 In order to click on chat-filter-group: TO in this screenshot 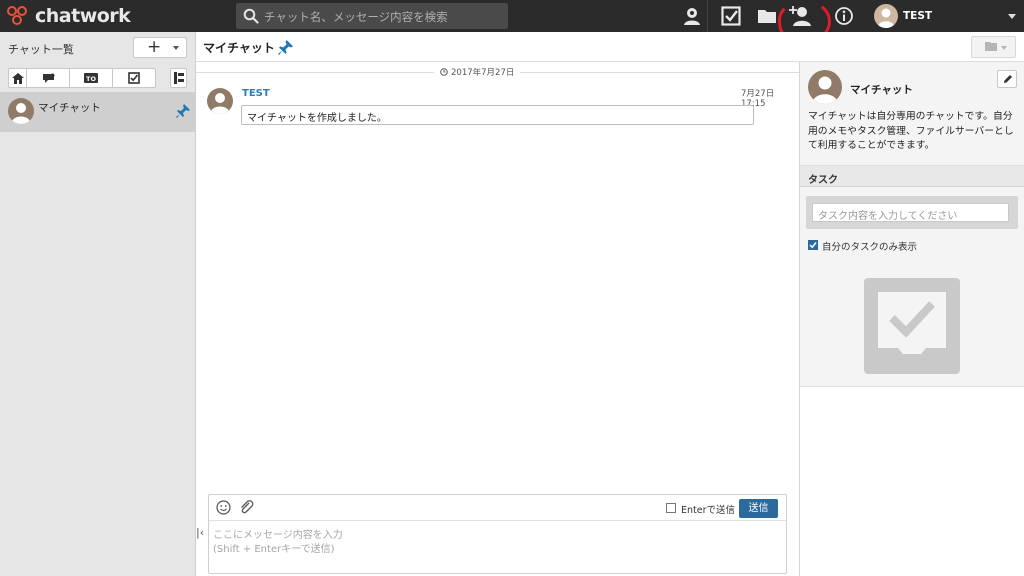, I will do `click(82, 78)`.